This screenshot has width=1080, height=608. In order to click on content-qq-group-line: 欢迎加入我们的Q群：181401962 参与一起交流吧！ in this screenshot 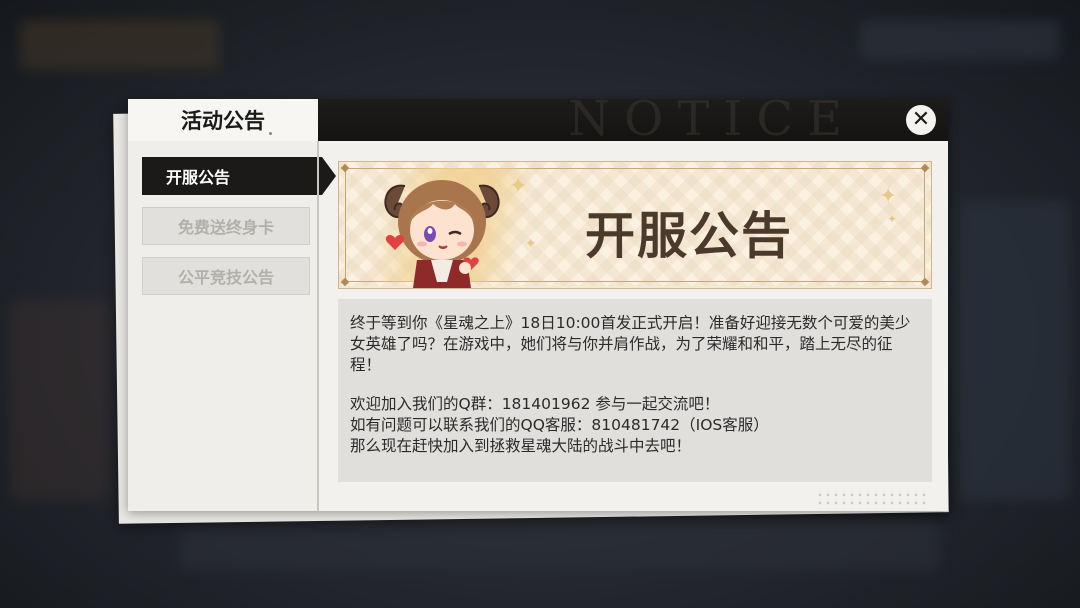, I will do `click(535, 404)`.